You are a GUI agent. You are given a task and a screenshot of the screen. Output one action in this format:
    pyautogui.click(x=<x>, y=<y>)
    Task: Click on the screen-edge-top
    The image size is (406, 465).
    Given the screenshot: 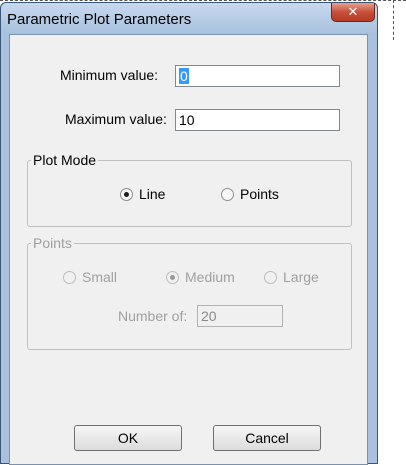 What is the action you would take?
    pyautogui.click(x=203, y=0)
    